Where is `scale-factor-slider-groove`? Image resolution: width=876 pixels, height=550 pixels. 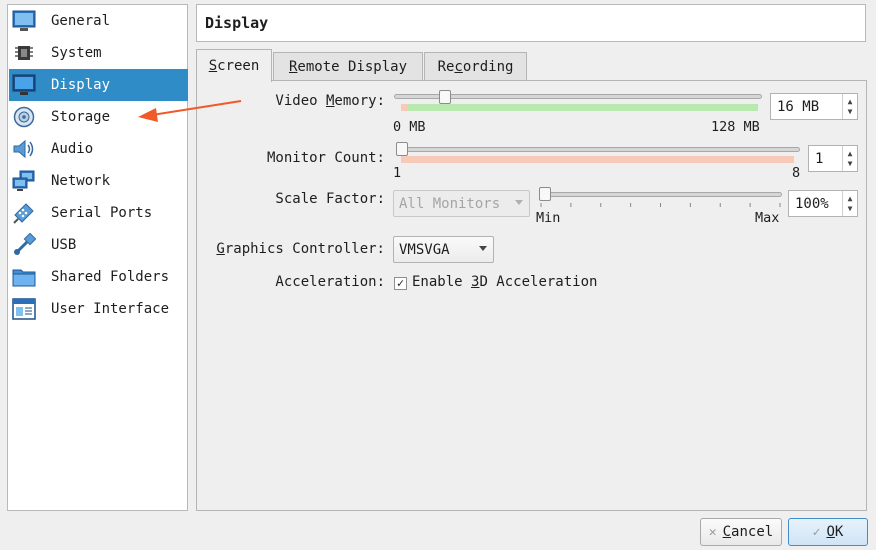 scale-factor-slider-groove is located at coordinates (660, 194).